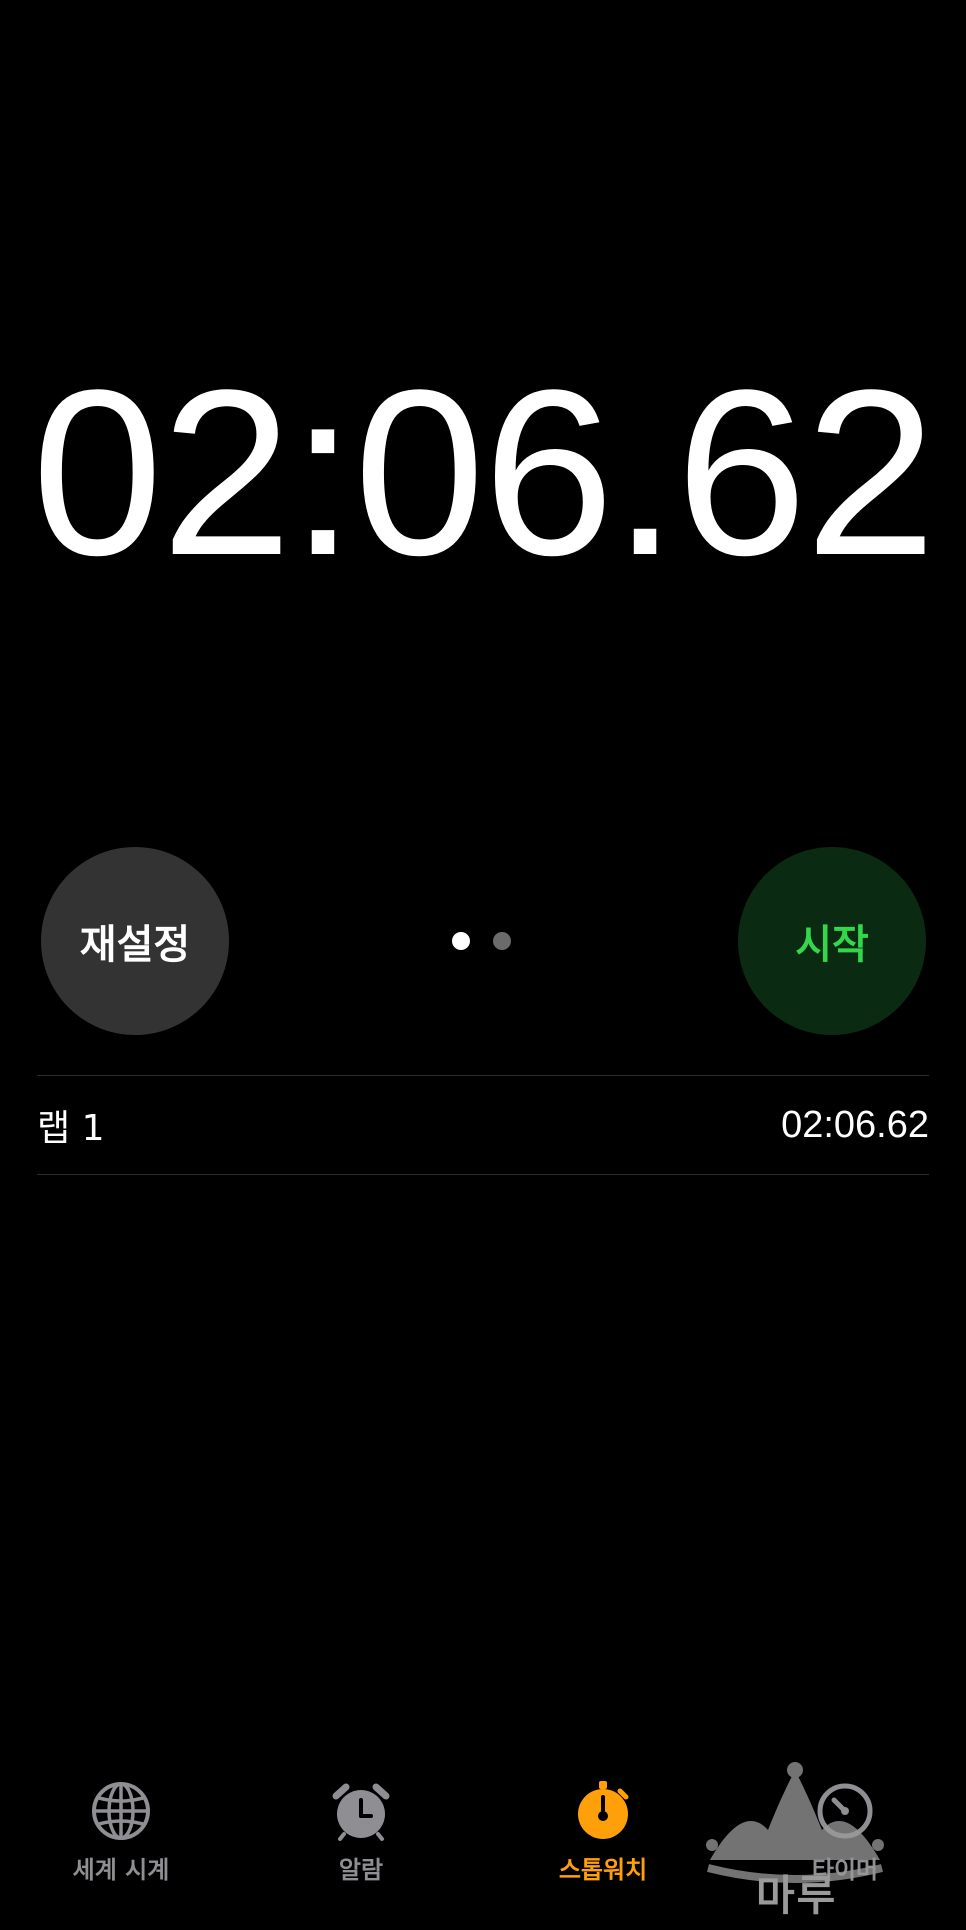  I want to click on tab-alarm: 알람, so click(361, 1832).